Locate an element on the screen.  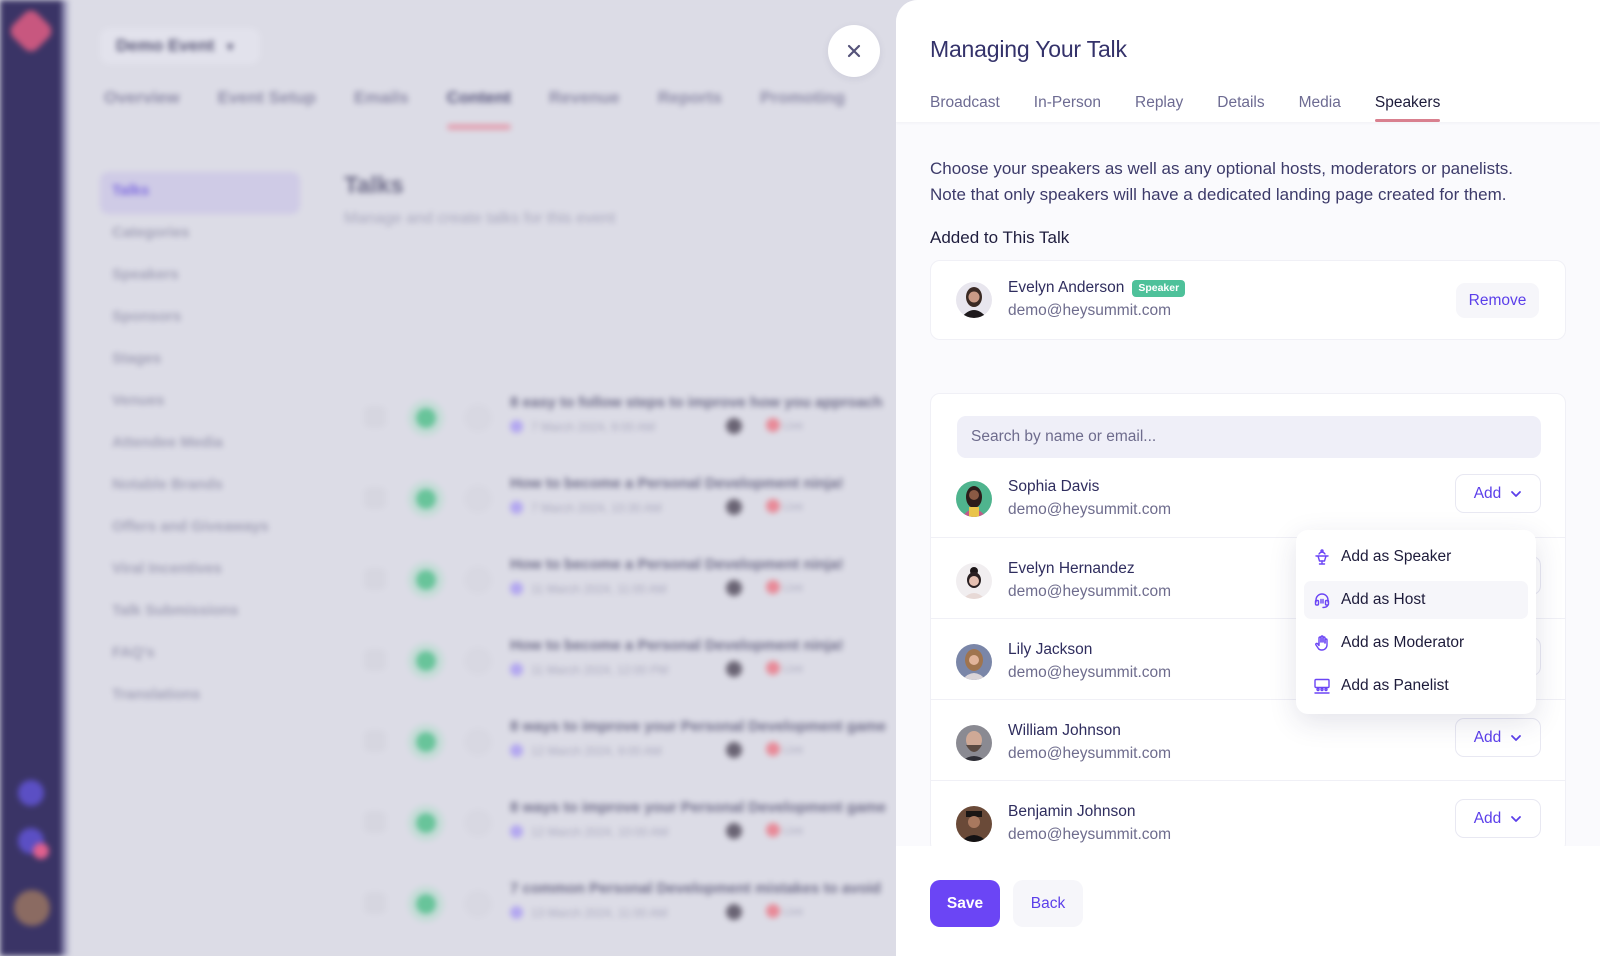
top-tab-active: Content is located at coordinates (479, 109).